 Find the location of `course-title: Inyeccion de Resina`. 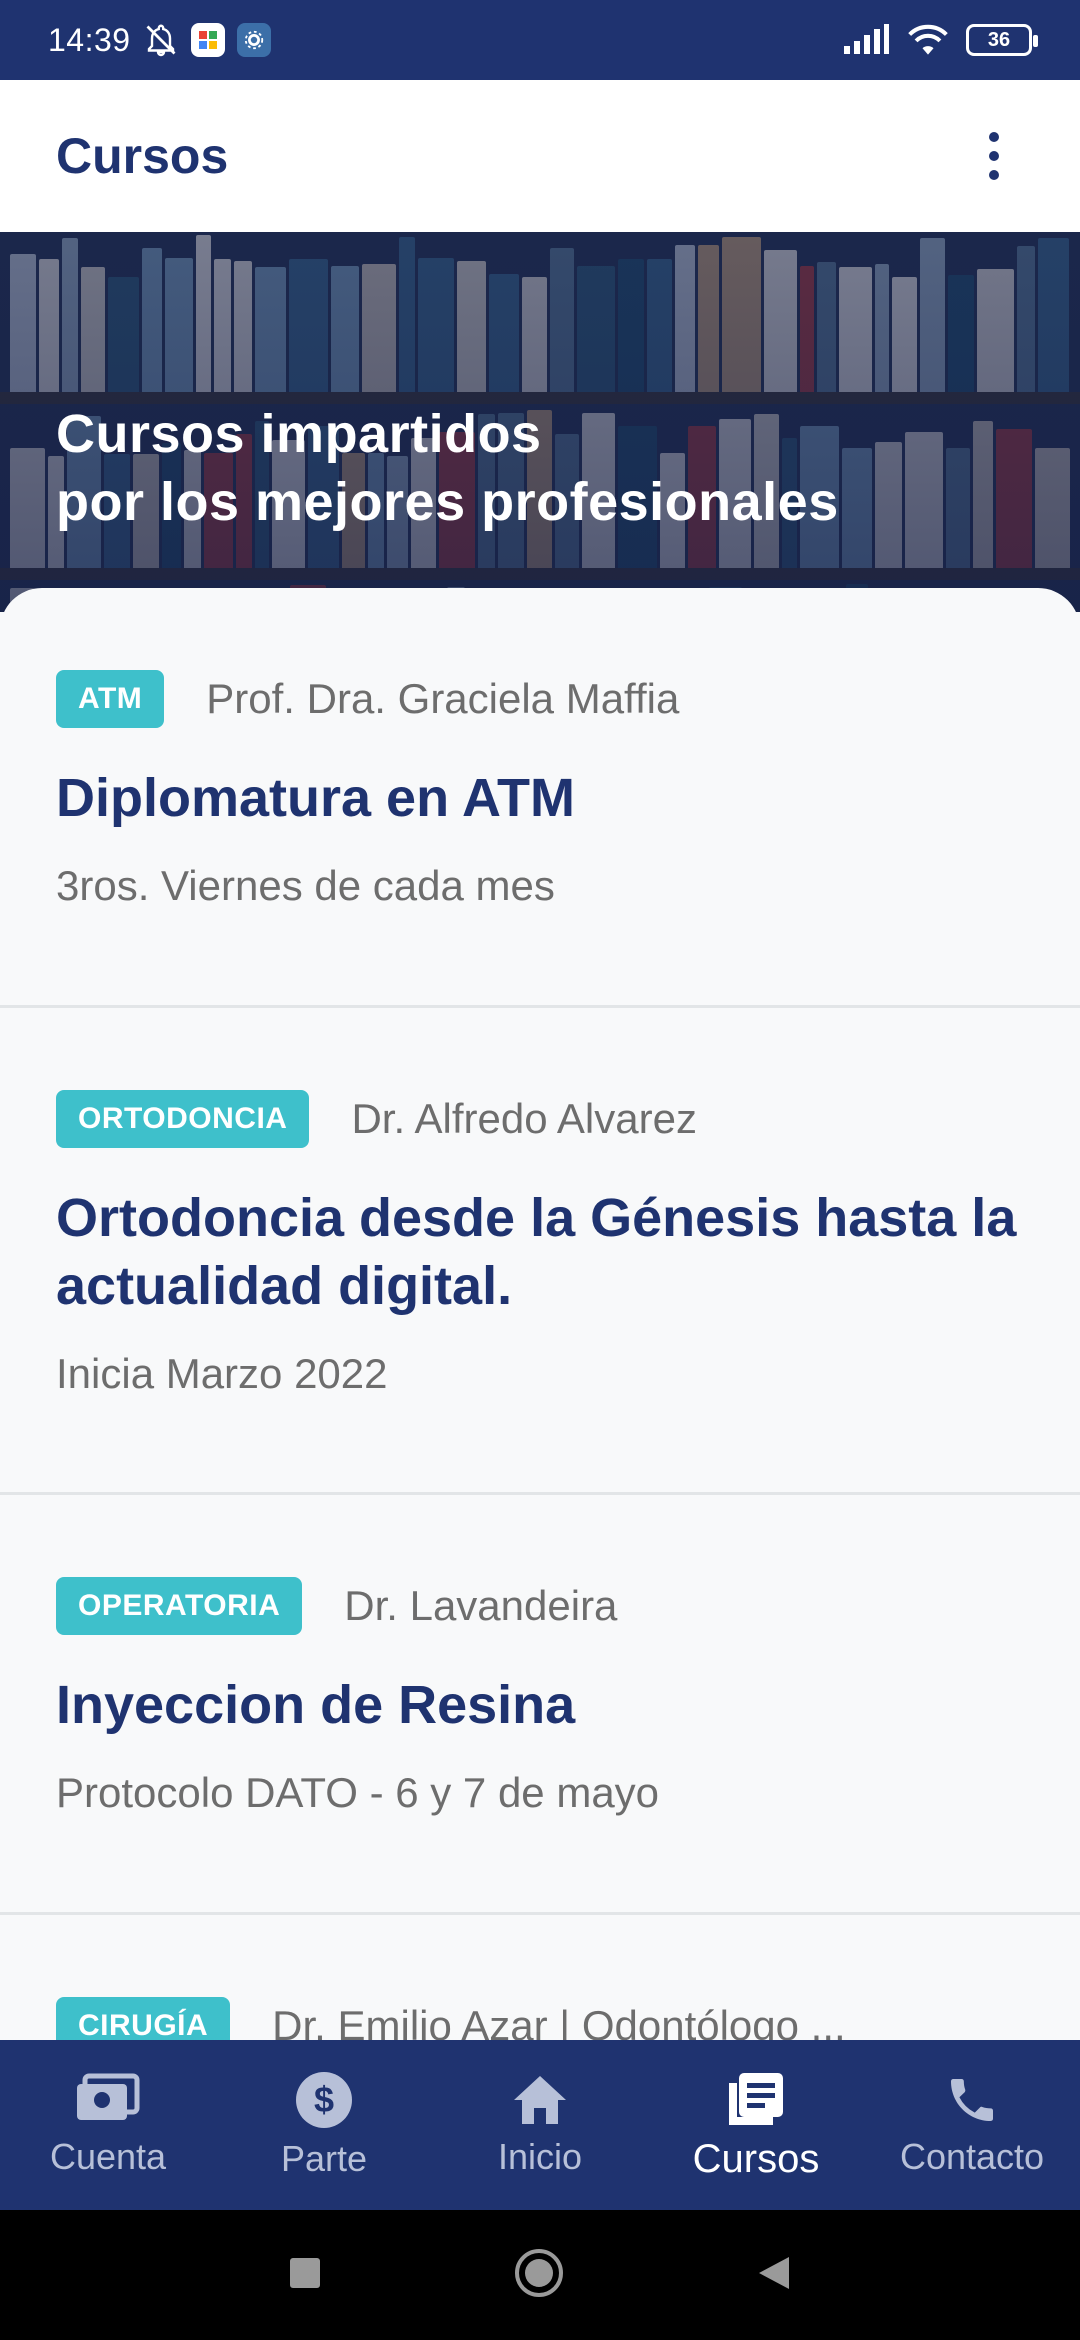

course-title: Inyeccion de Resina is located at coordinates (316, 1705).